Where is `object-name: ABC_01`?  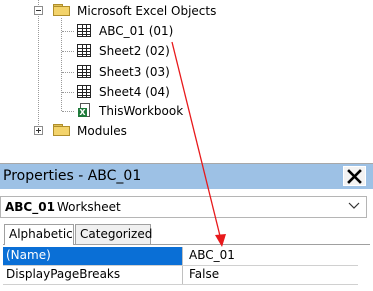
object-name: ABC_01 is located at coordinates (30, 207).